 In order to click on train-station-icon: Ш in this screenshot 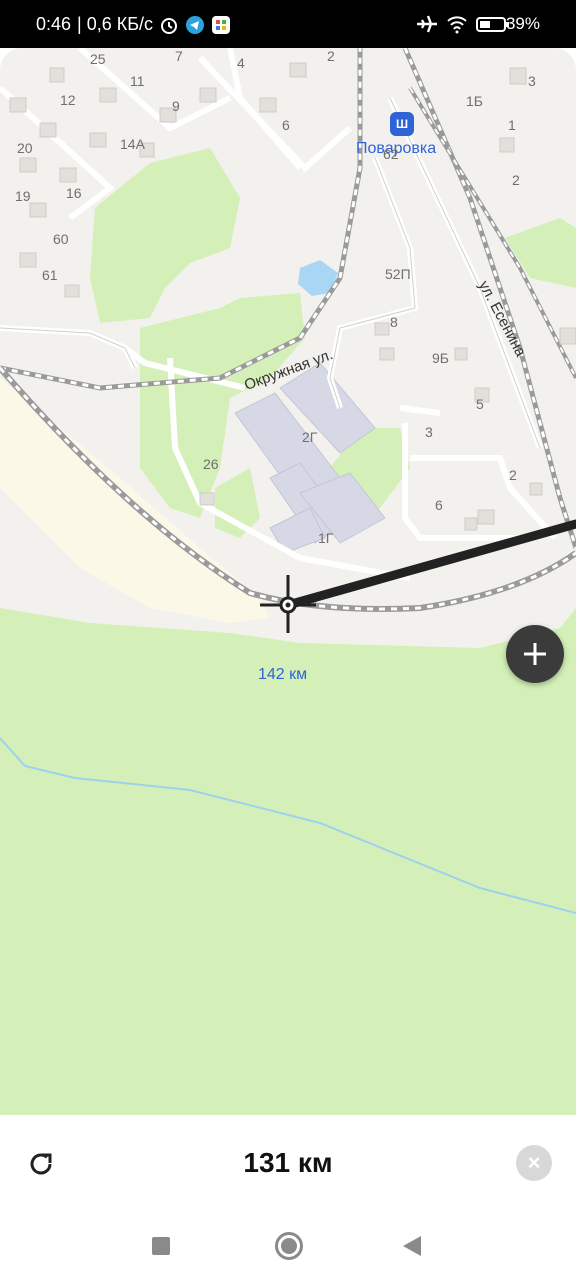, I will do `click(402, 124)`.